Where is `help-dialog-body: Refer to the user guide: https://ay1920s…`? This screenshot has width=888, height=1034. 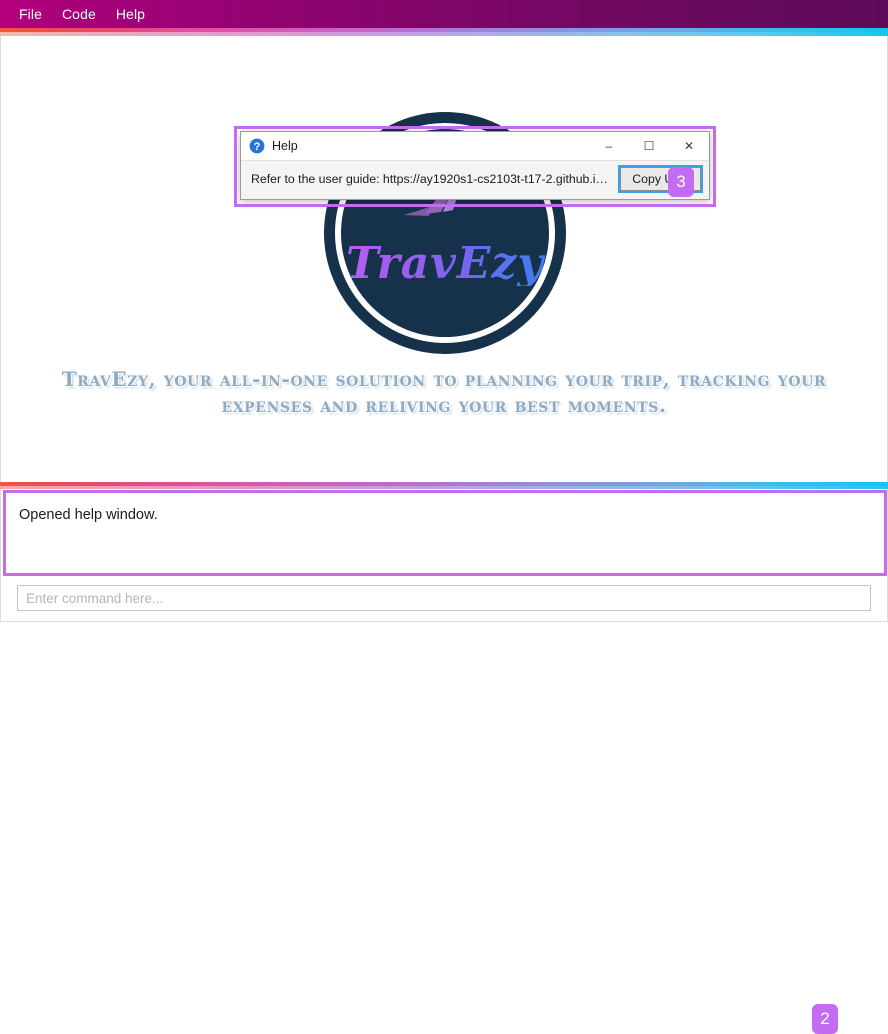 help-dialog-body: Refer to the user guide: https://ay1920s… is located at coordinates (475, 180).